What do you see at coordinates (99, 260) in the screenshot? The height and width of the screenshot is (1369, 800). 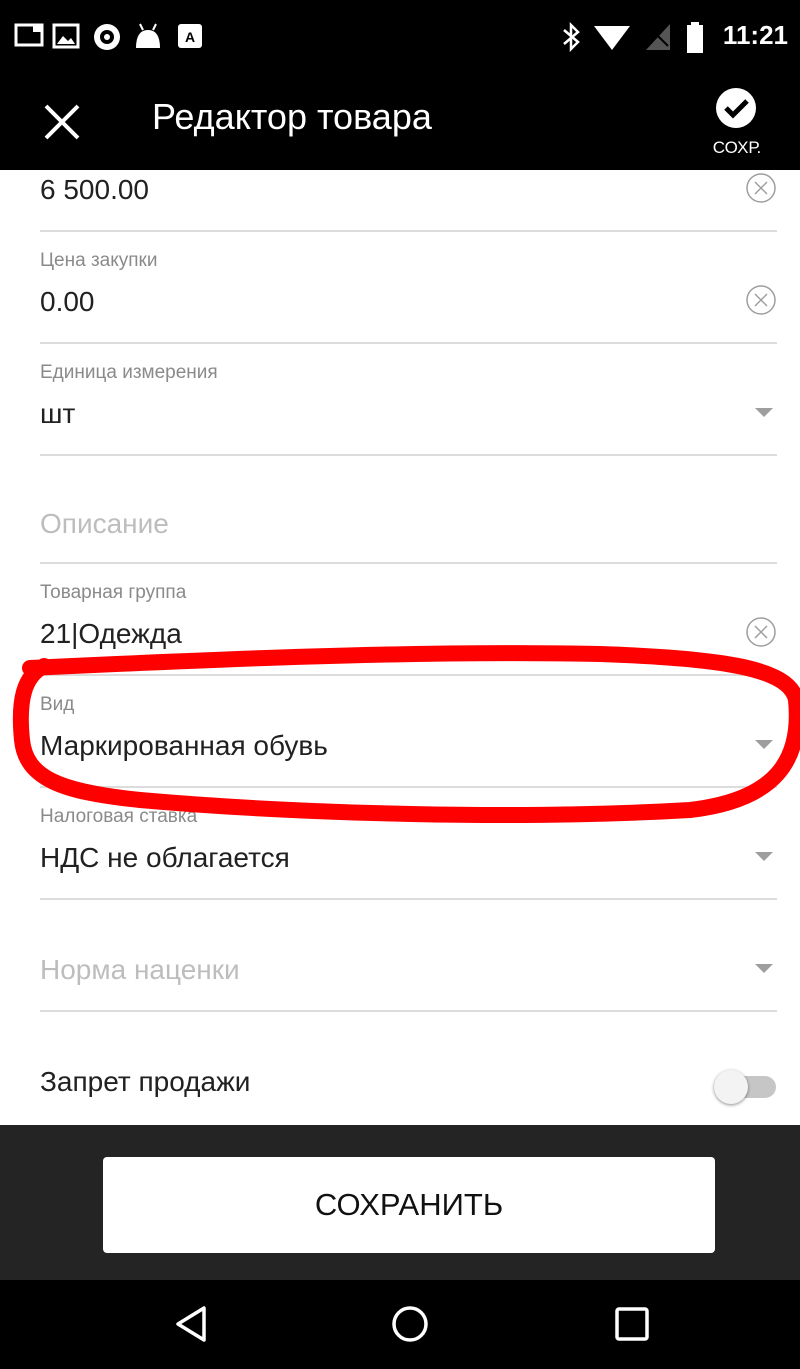 I see `purchase-price-label: Цена закупки` at bounding box center [99, 260].